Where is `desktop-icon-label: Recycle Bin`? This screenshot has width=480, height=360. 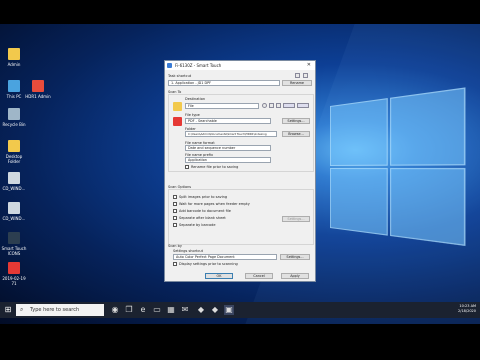 desktop-icon-label: Recycle Bin is located at coordinates (14, 124).